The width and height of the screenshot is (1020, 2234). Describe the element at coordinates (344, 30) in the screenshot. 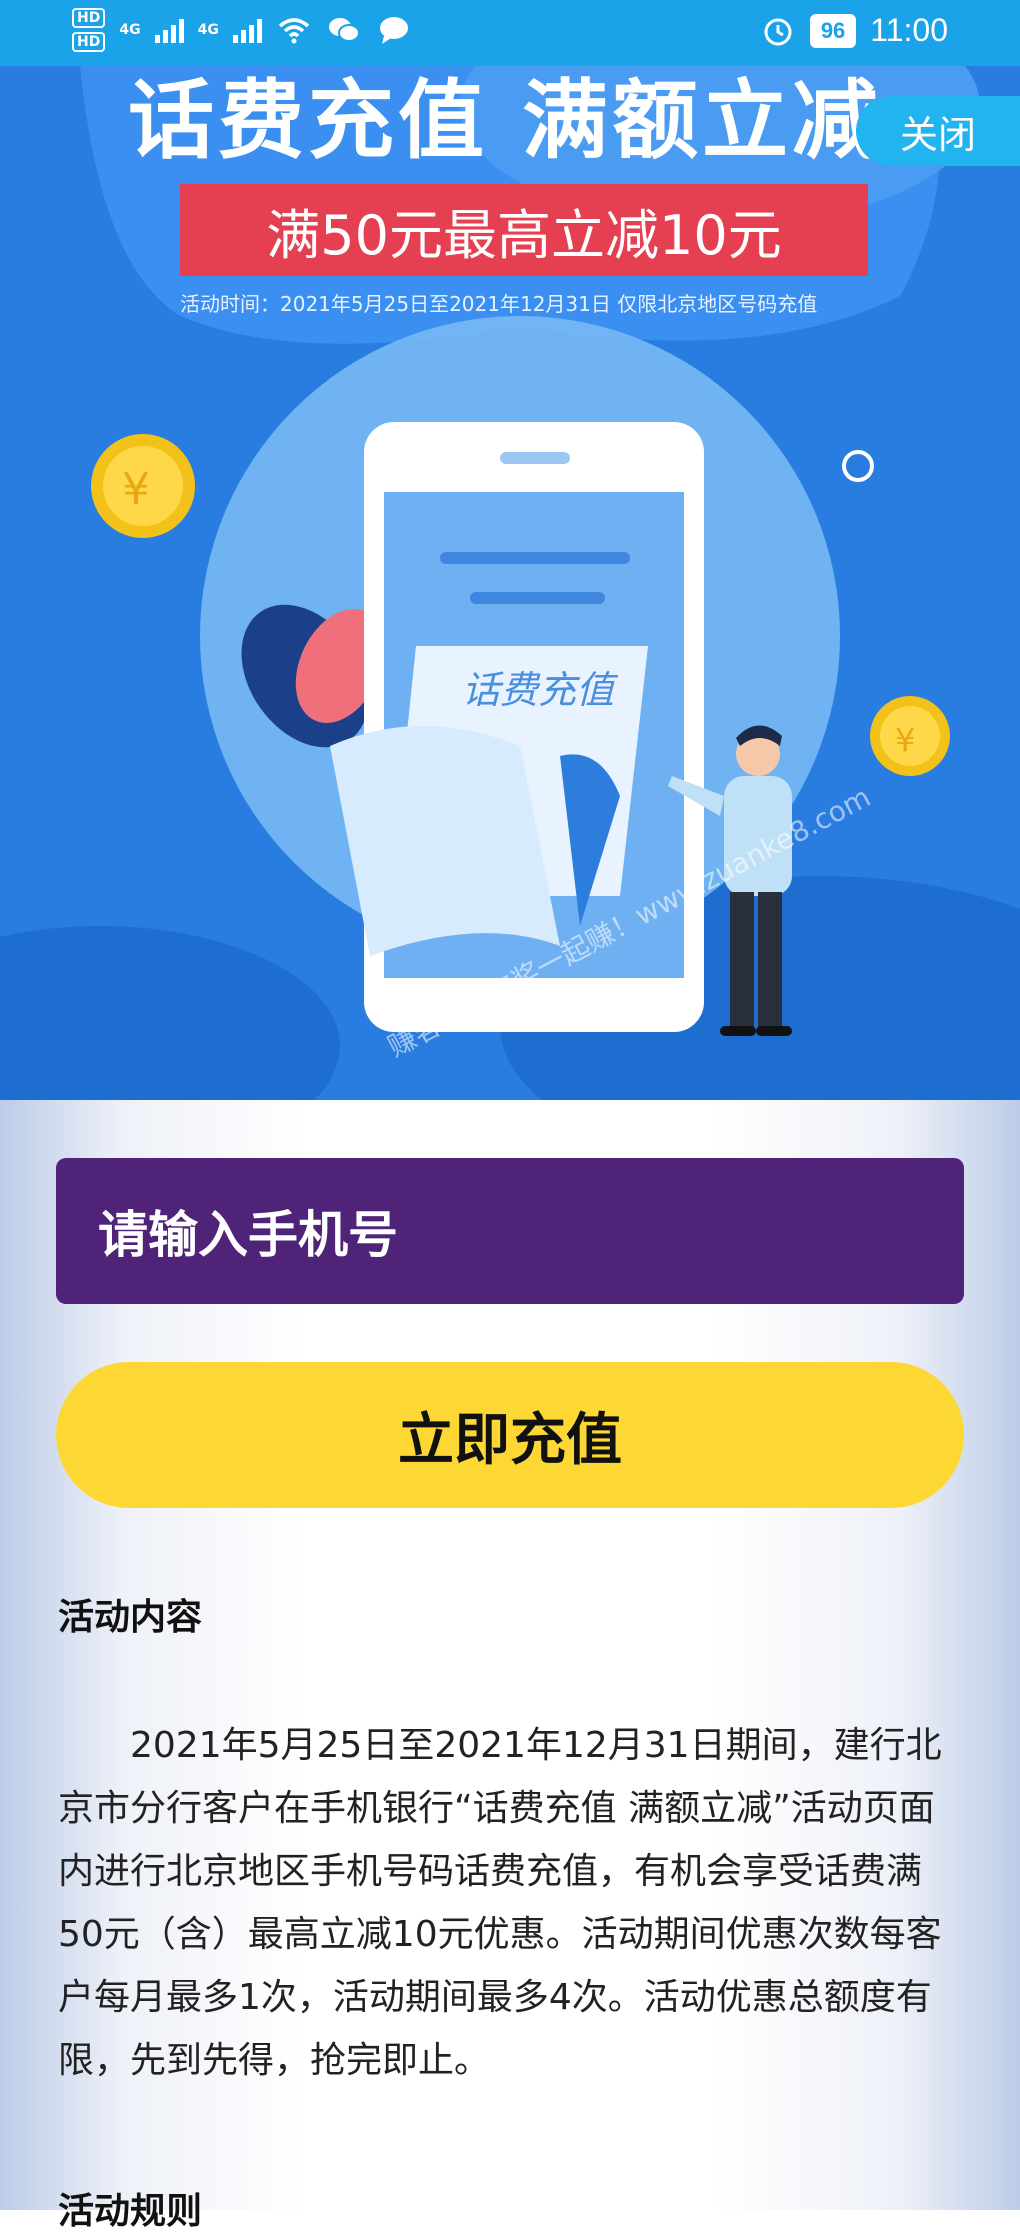

I see `wechat-icon` at that location.